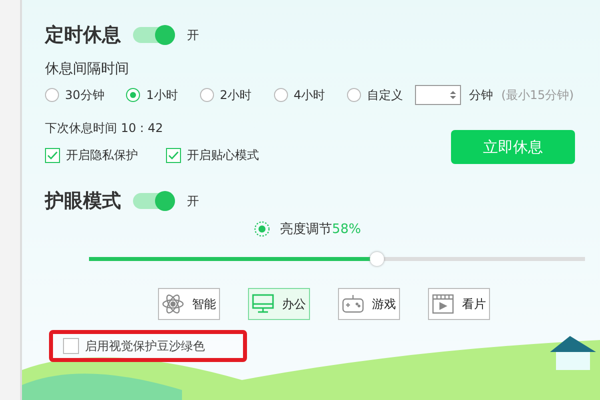  Describe the element at coordinates (279, 304) in the screenshot. I see `mode-button: 办公` at that location.